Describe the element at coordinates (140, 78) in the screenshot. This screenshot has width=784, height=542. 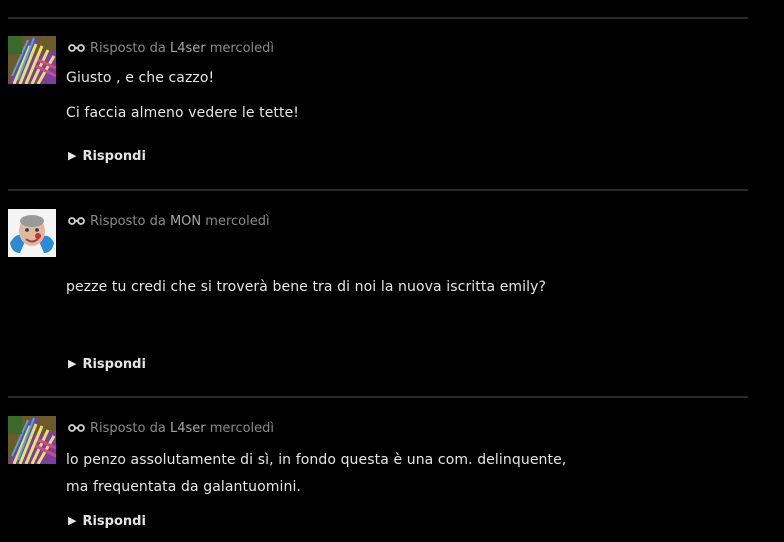
I see `comment-text: Giusto , e che cazzo!` at that location.